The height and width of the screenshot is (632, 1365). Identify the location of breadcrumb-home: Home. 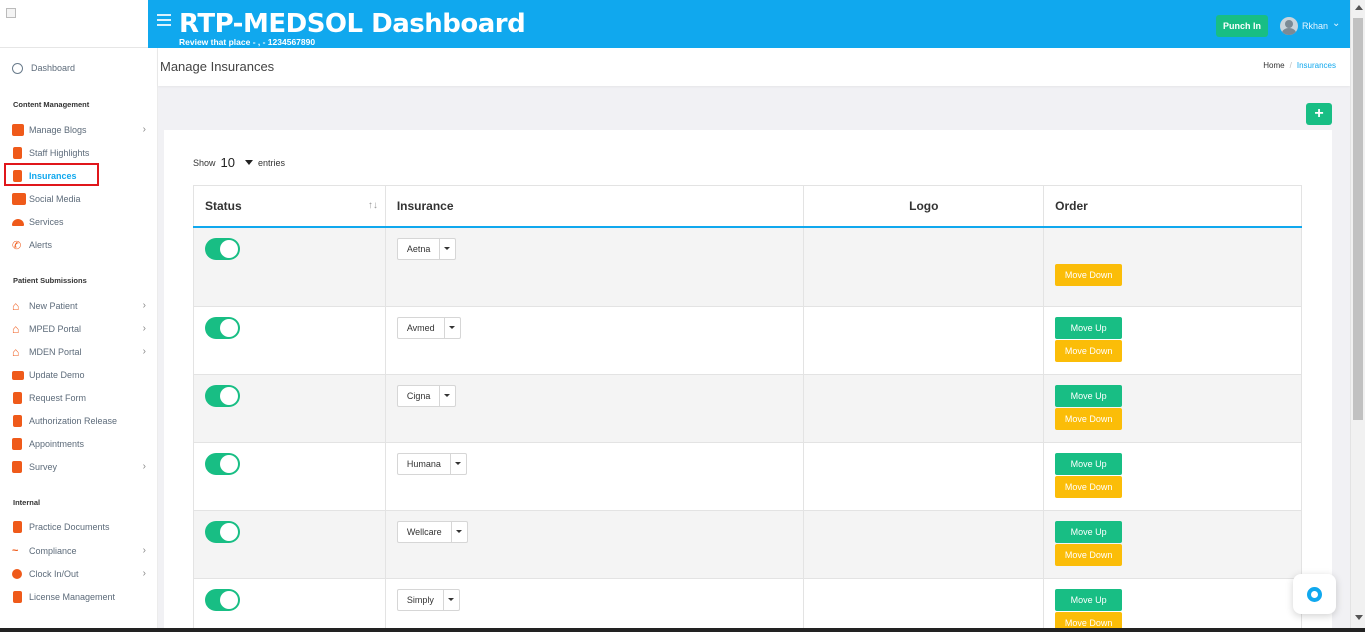
(1273, 65).